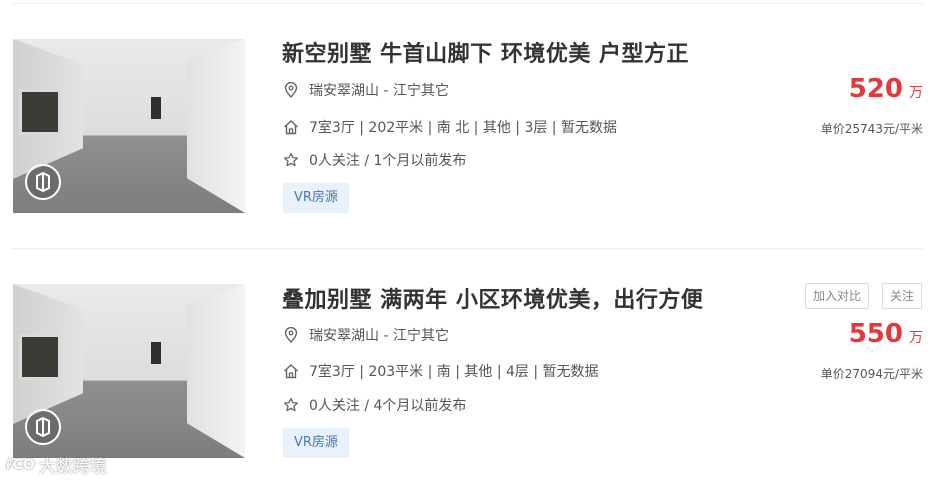  Describe the element at coordinates (902, 296) in the screenshot. I see `follow-button: 关注` at that location.